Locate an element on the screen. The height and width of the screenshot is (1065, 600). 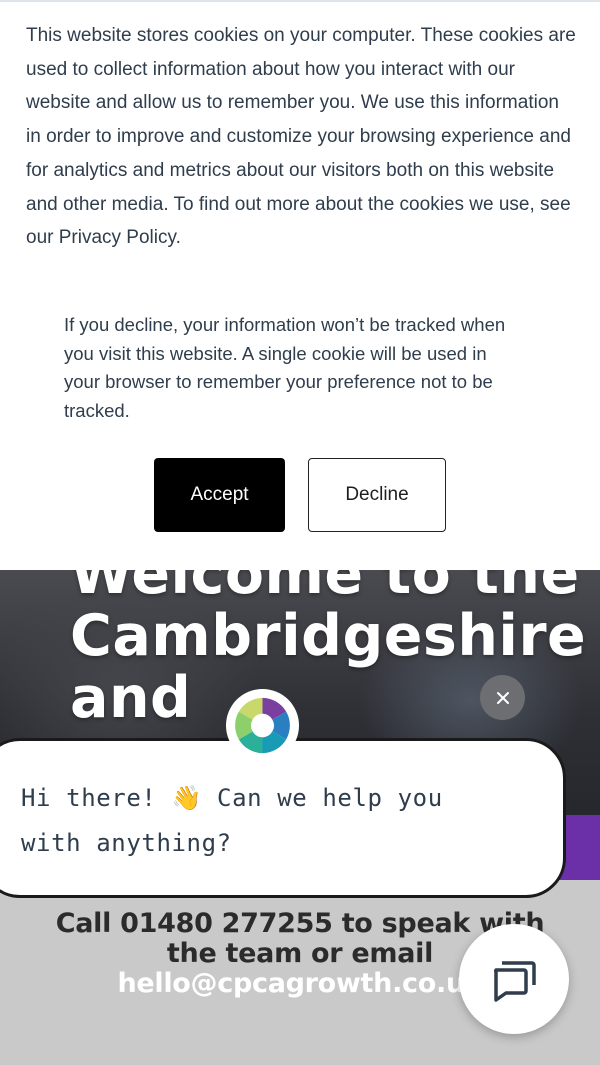
chat-icon is located at coordinates (514, 981).